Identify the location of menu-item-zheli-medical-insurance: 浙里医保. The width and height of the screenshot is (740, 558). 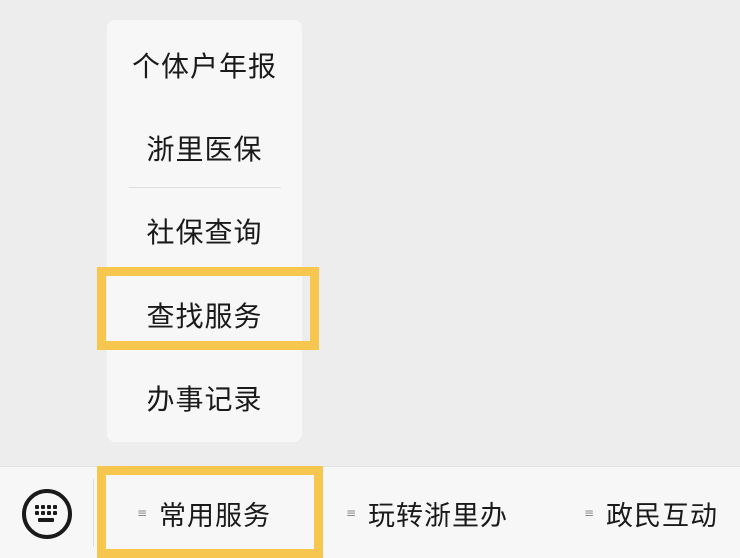
(204, 148).